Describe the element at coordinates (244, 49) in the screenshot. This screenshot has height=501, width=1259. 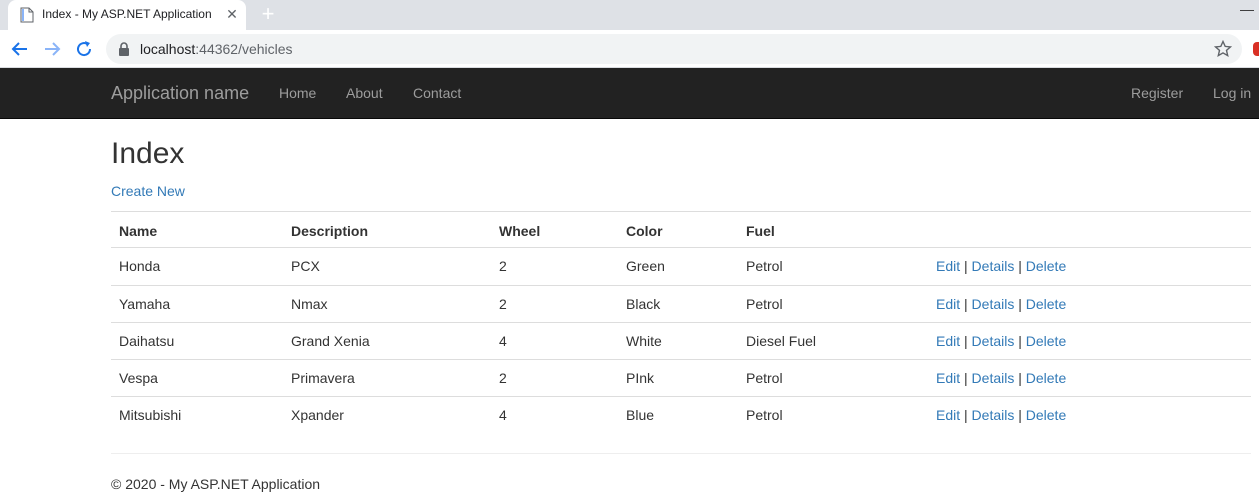
I see `url-path: :44362/vehicles` at that location.